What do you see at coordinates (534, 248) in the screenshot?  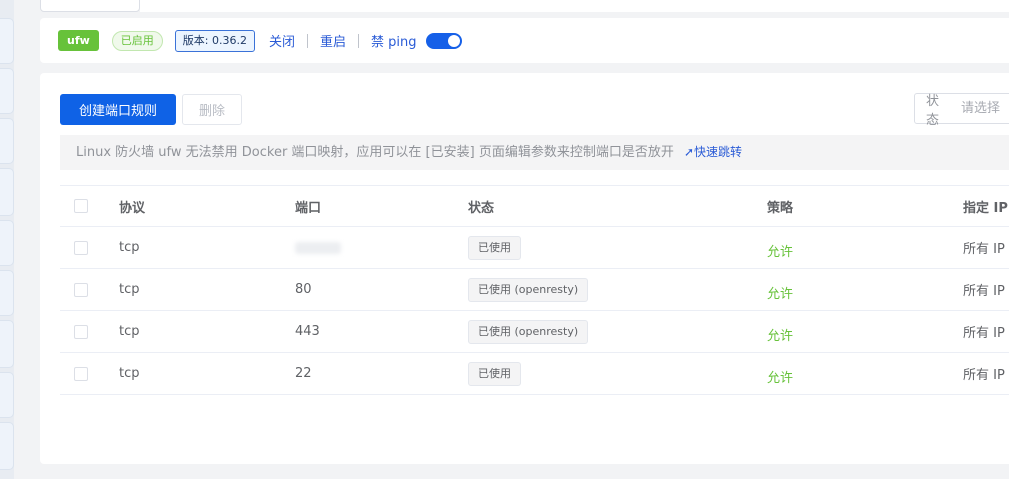 I see `table-row: tcp 已使用 允许 所有 IP` at bounding box center [534, 248].